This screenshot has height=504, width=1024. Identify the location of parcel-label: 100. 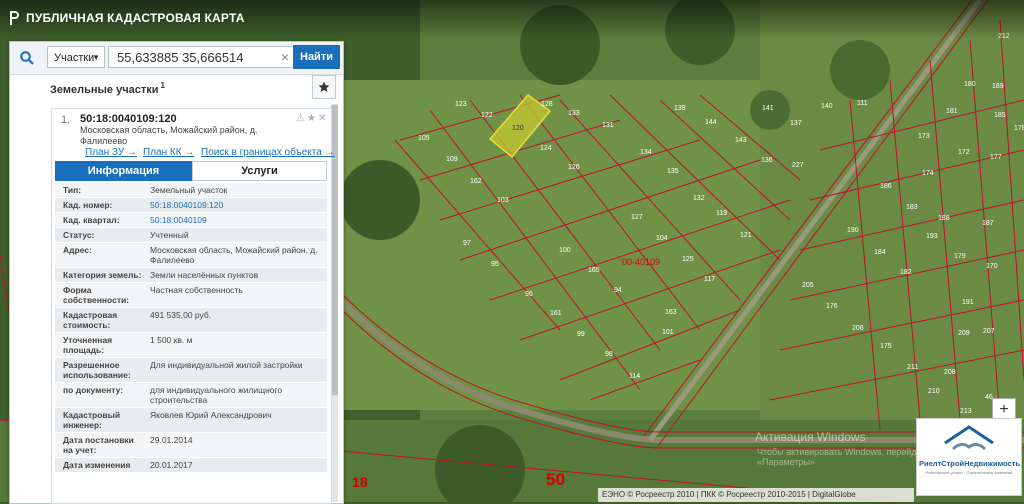
(565, 250).